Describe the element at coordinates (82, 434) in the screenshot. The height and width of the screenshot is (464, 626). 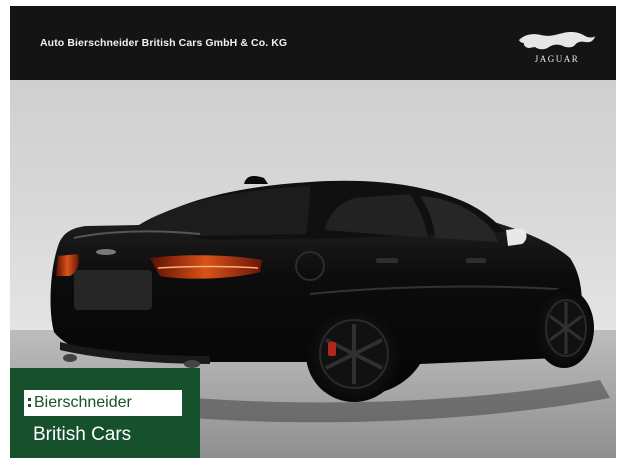
I see `badge-line2: British Cars` at that location.